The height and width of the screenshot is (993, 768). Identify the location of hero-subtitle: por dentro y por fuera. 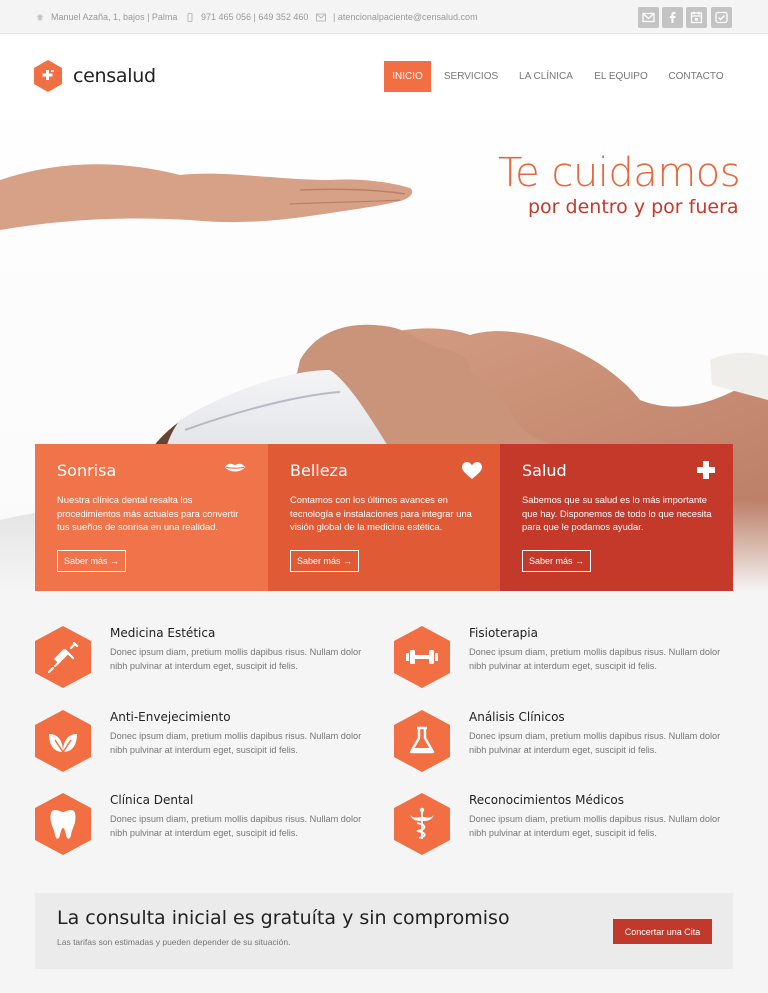
(633, 207).